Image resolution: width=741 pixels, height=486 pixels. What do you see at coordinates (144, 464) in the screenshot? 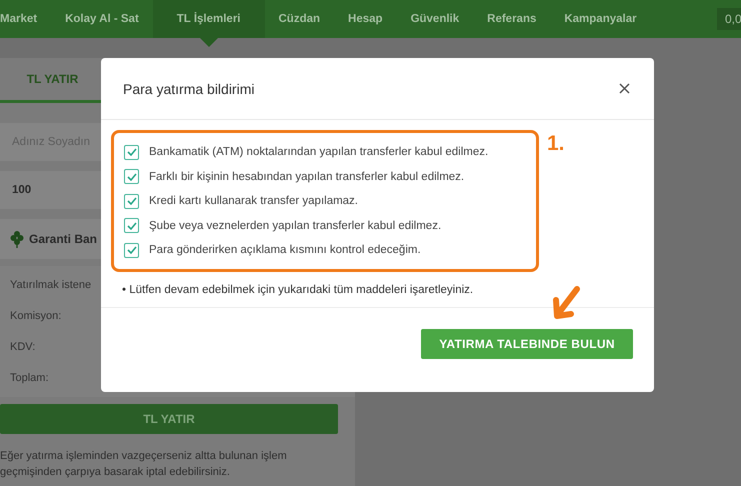
I see `cancel-note: Eğer yatırma işleminden vazgeçerseniz altta bulunan işlem geçmişinden çarpıya basarak iptal edebilirsiniz.` at bounding box center [144, 464].